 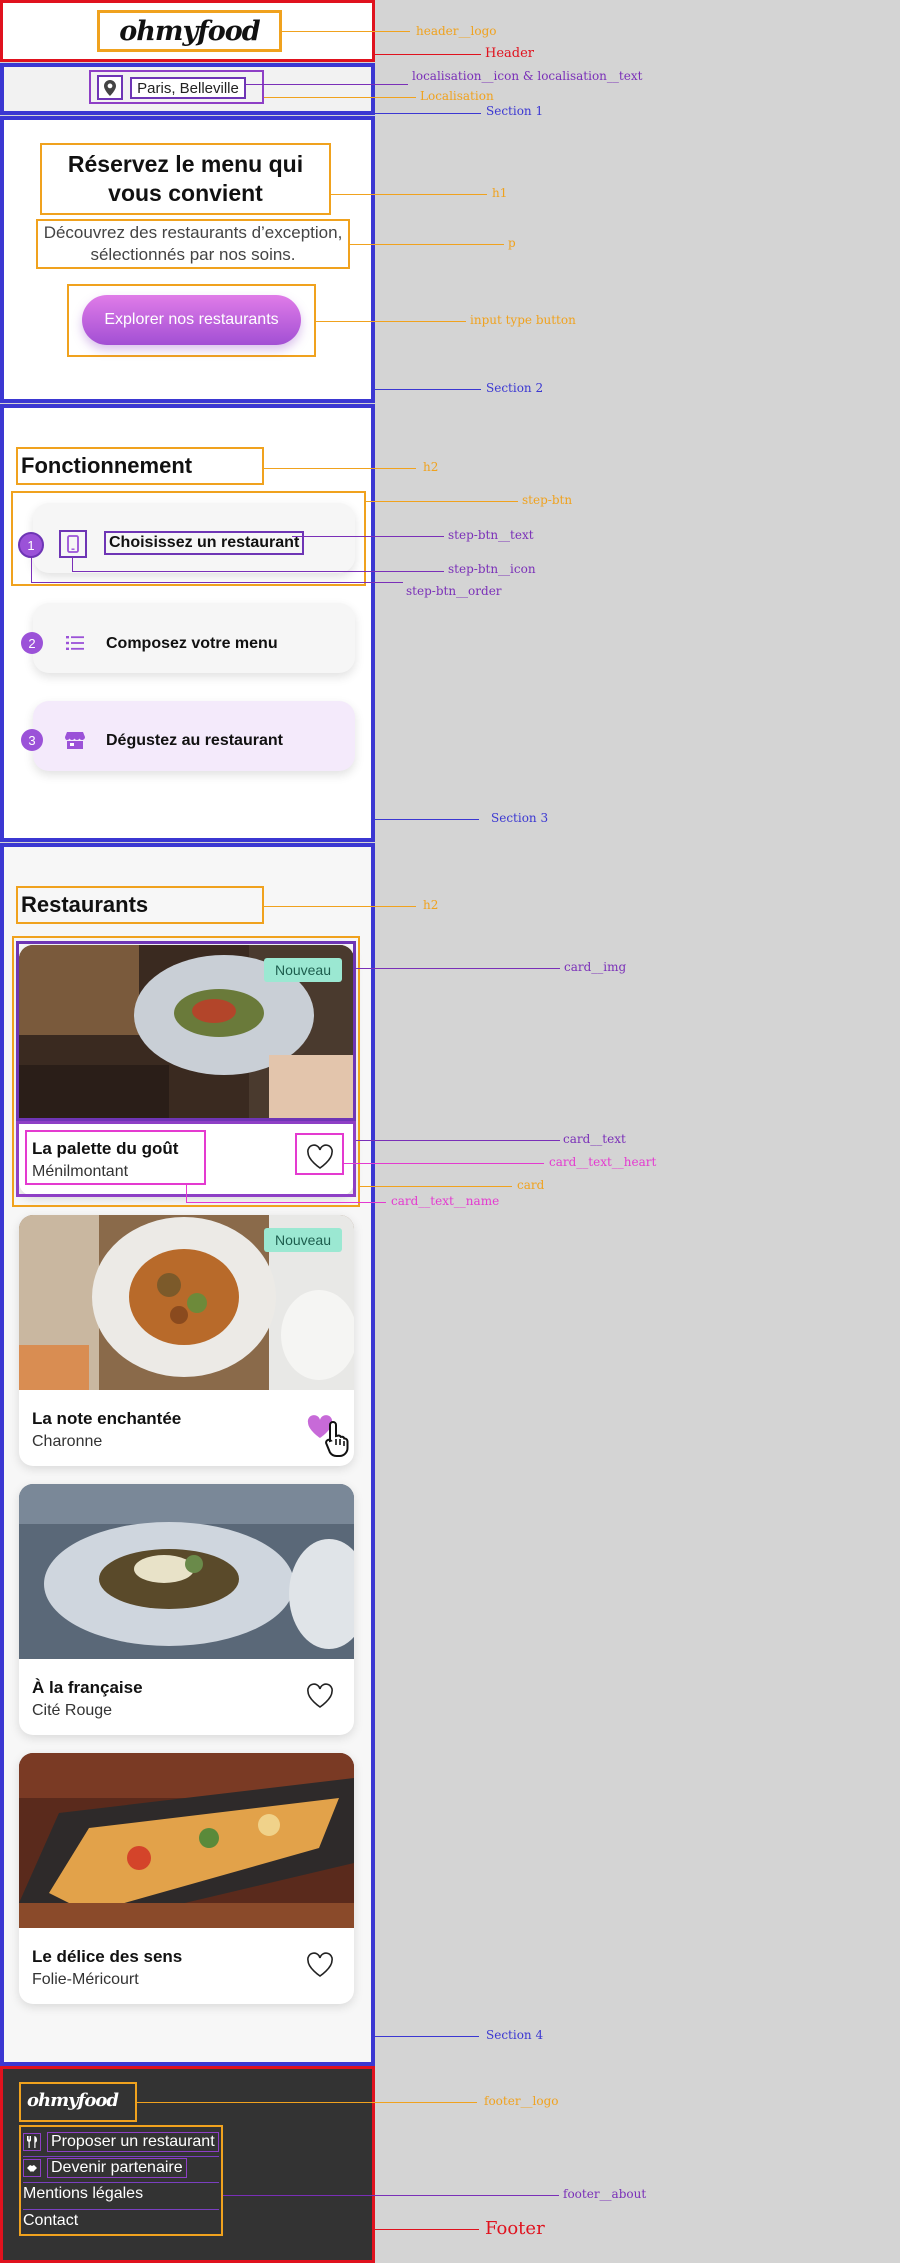 What do you see at coordinates (107, 1418) in the screenshot?
I see `card-name-2: La note enchantée` at bounding box center [107, 1418].